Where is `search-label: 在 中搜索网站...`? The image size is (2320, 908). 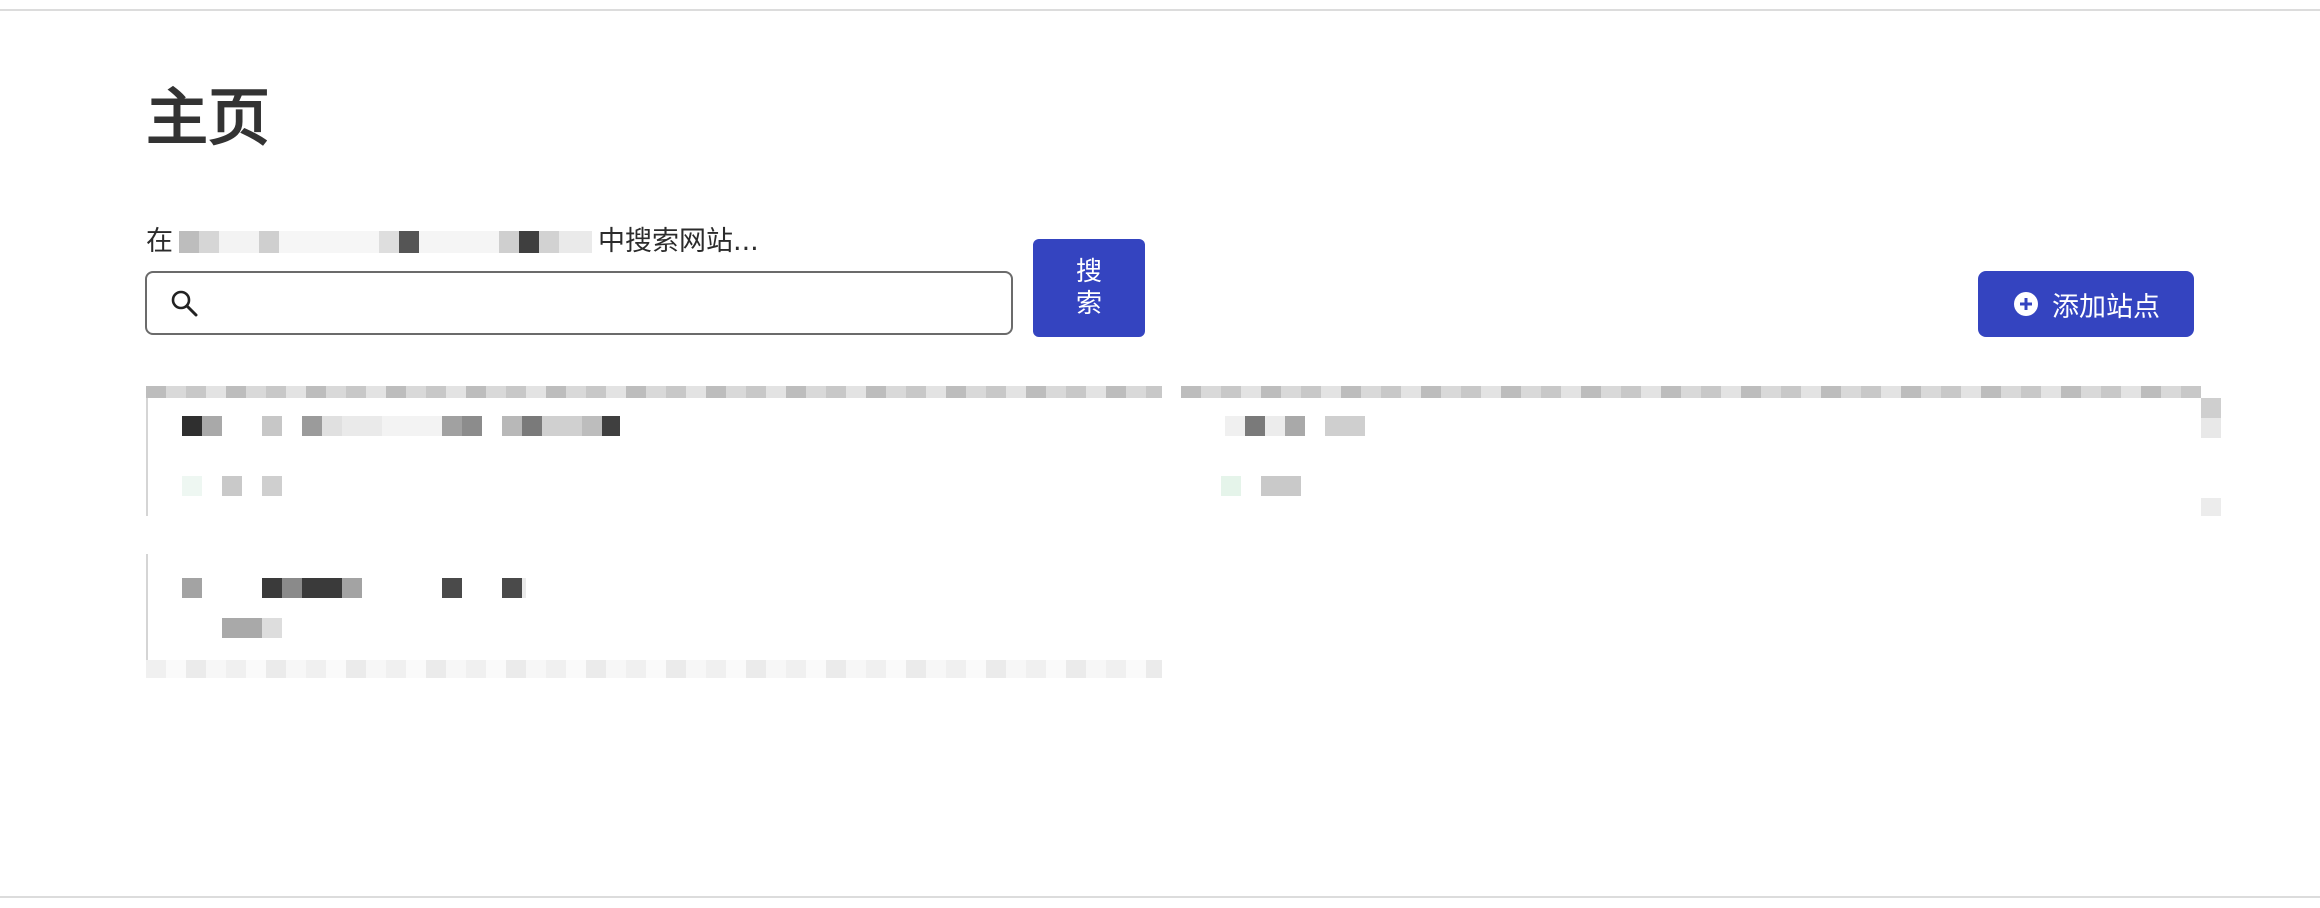 search-label: 在 中搜索网站... is located at coordinates (452, 242).